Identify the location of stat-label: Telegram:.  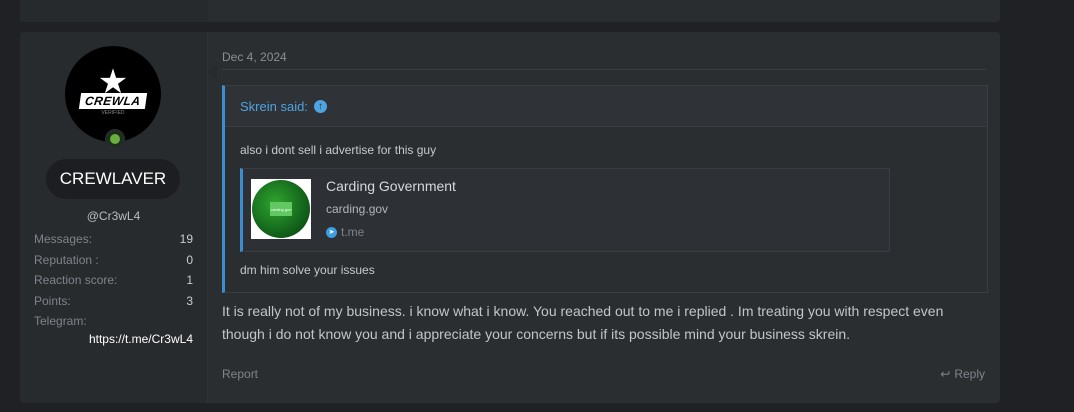
(60, 321).